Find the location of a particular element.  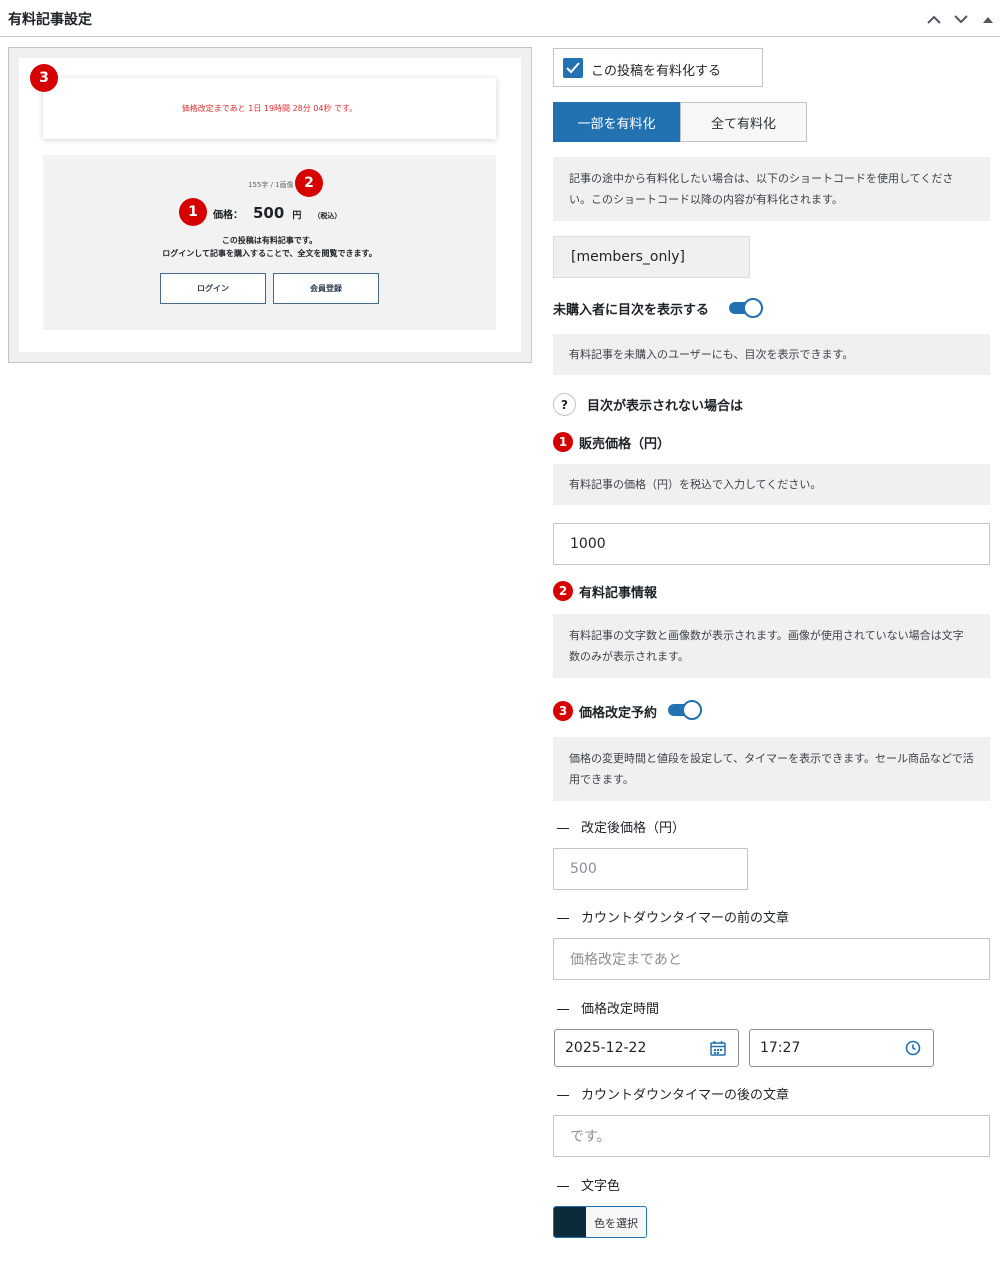

price-value: 500 is located at coordinates (269, 213).